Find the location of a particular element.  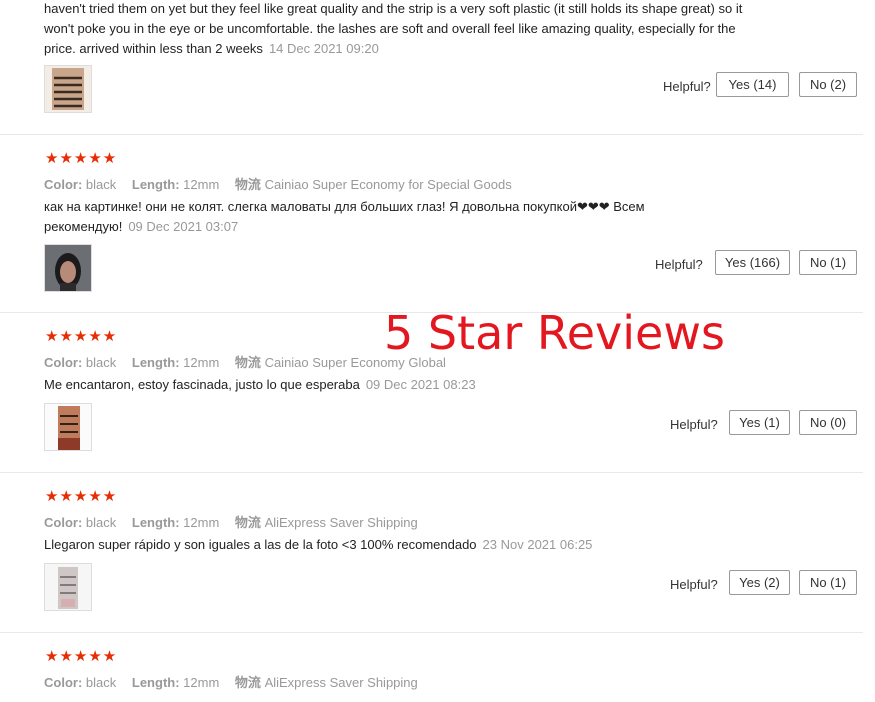

helpful-no-button: No (2) is located at coordinates (828, 84).